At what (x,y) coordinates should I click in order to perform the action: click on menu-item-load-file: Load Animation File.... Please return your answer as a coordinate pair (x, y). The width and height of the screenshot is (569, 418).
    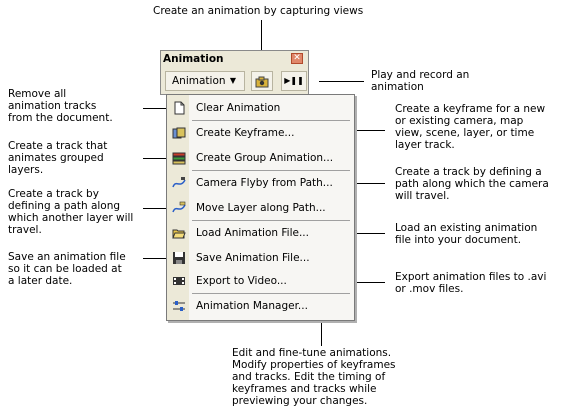
    Looking at the image, I should click on (260, 233).